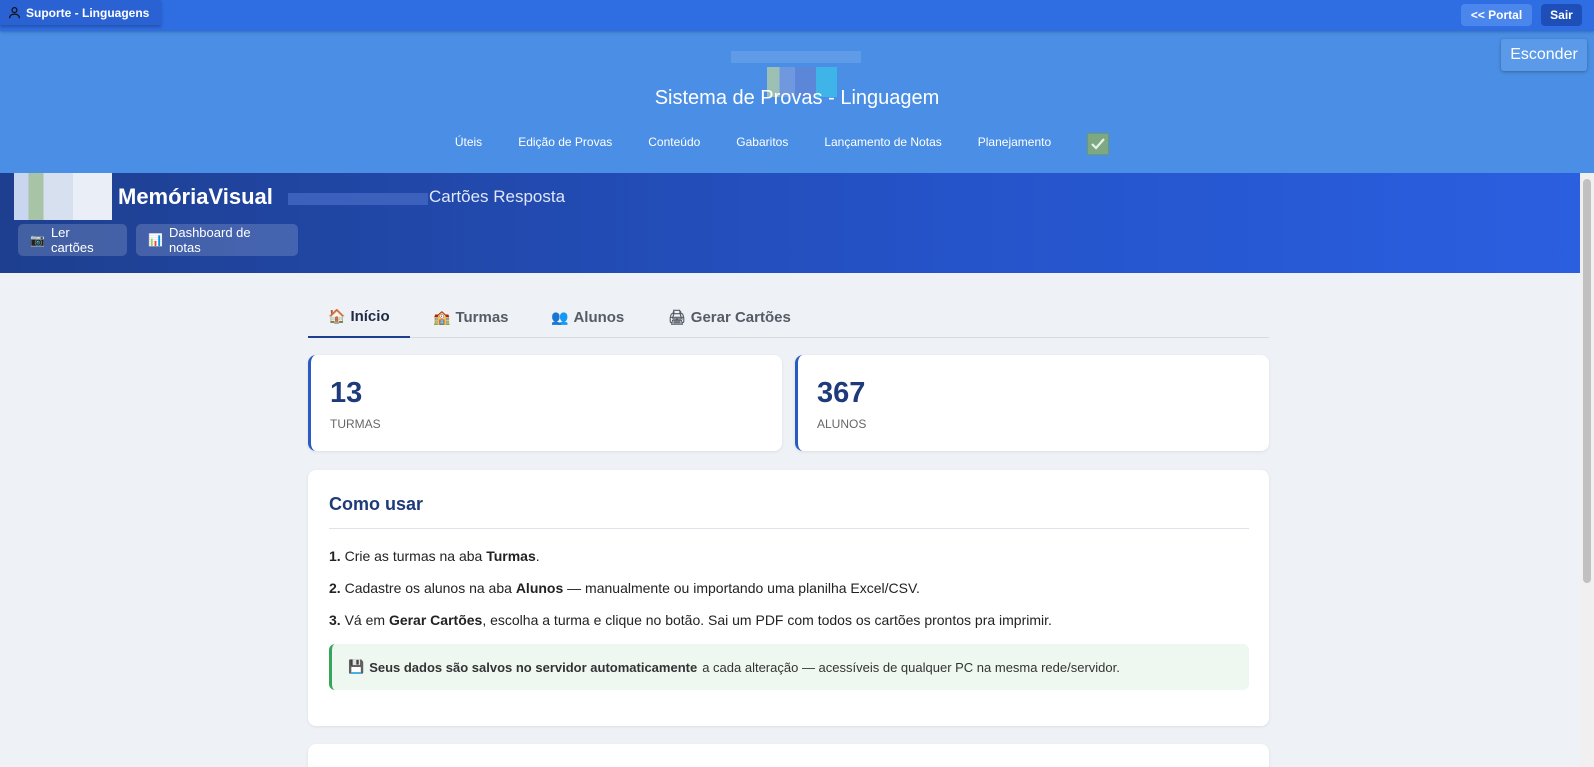 The image size is (1594, 767). What do you see at coordinates (1561, 15) in the screenshot?
I see `logout-button: Sair` at bounding box center [1561, 15].